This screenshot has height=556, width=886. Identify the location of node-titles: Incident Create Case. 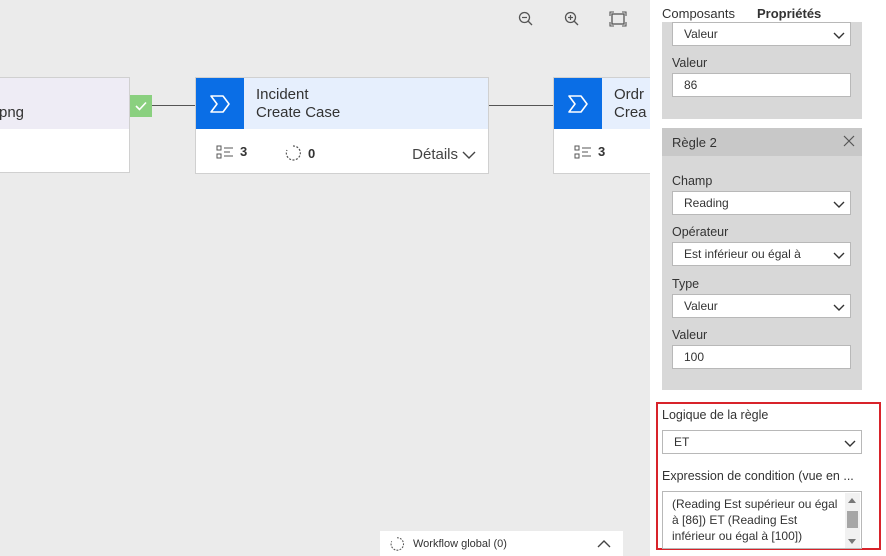
(298, 104).